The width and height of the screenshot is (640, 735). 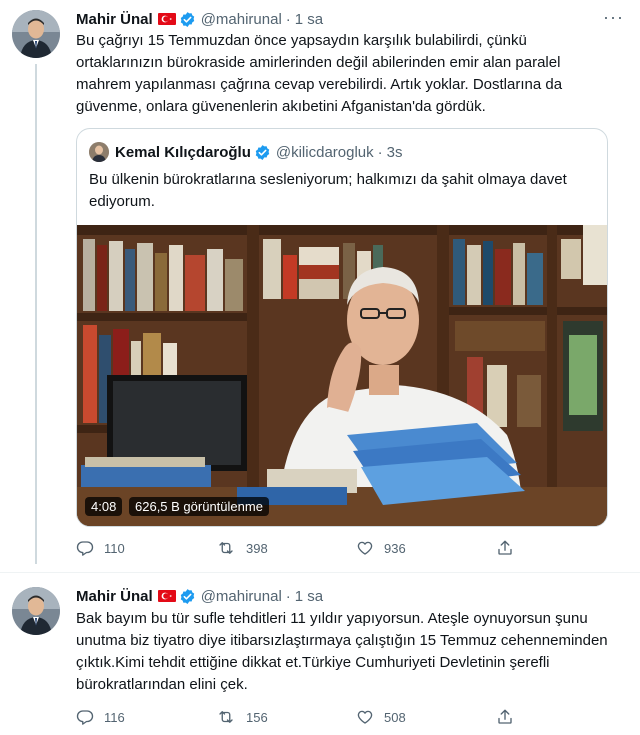 I want to click on quoted-tweet-timestamp: 3s, so click(x=395, y=152).